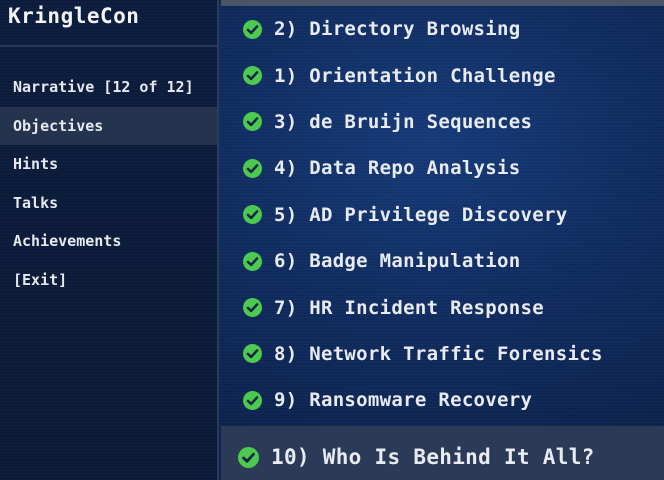 The image size is (664, 480). Describe the element at coordinates (403, 121) in the screenshot. I see `objective-label: 3) de Bruijn Sequences` at that location.